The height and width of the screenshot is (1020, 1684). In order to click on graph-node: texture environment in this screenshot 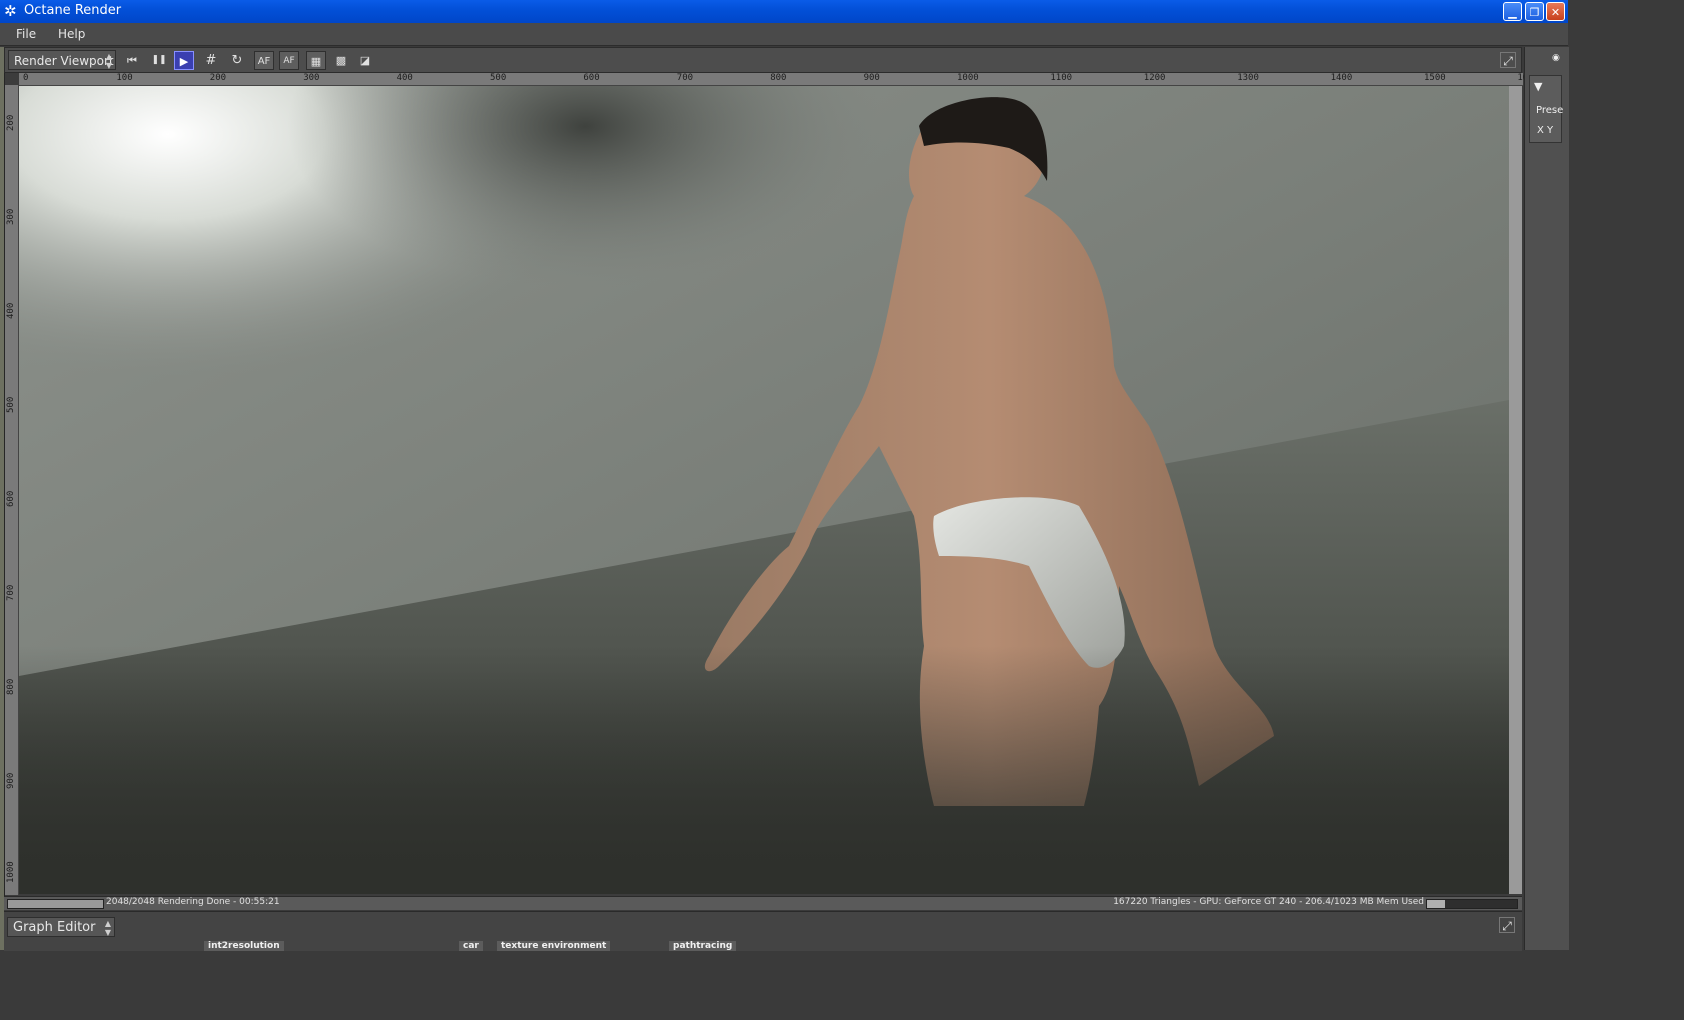, I will do `click(554, 946)`.